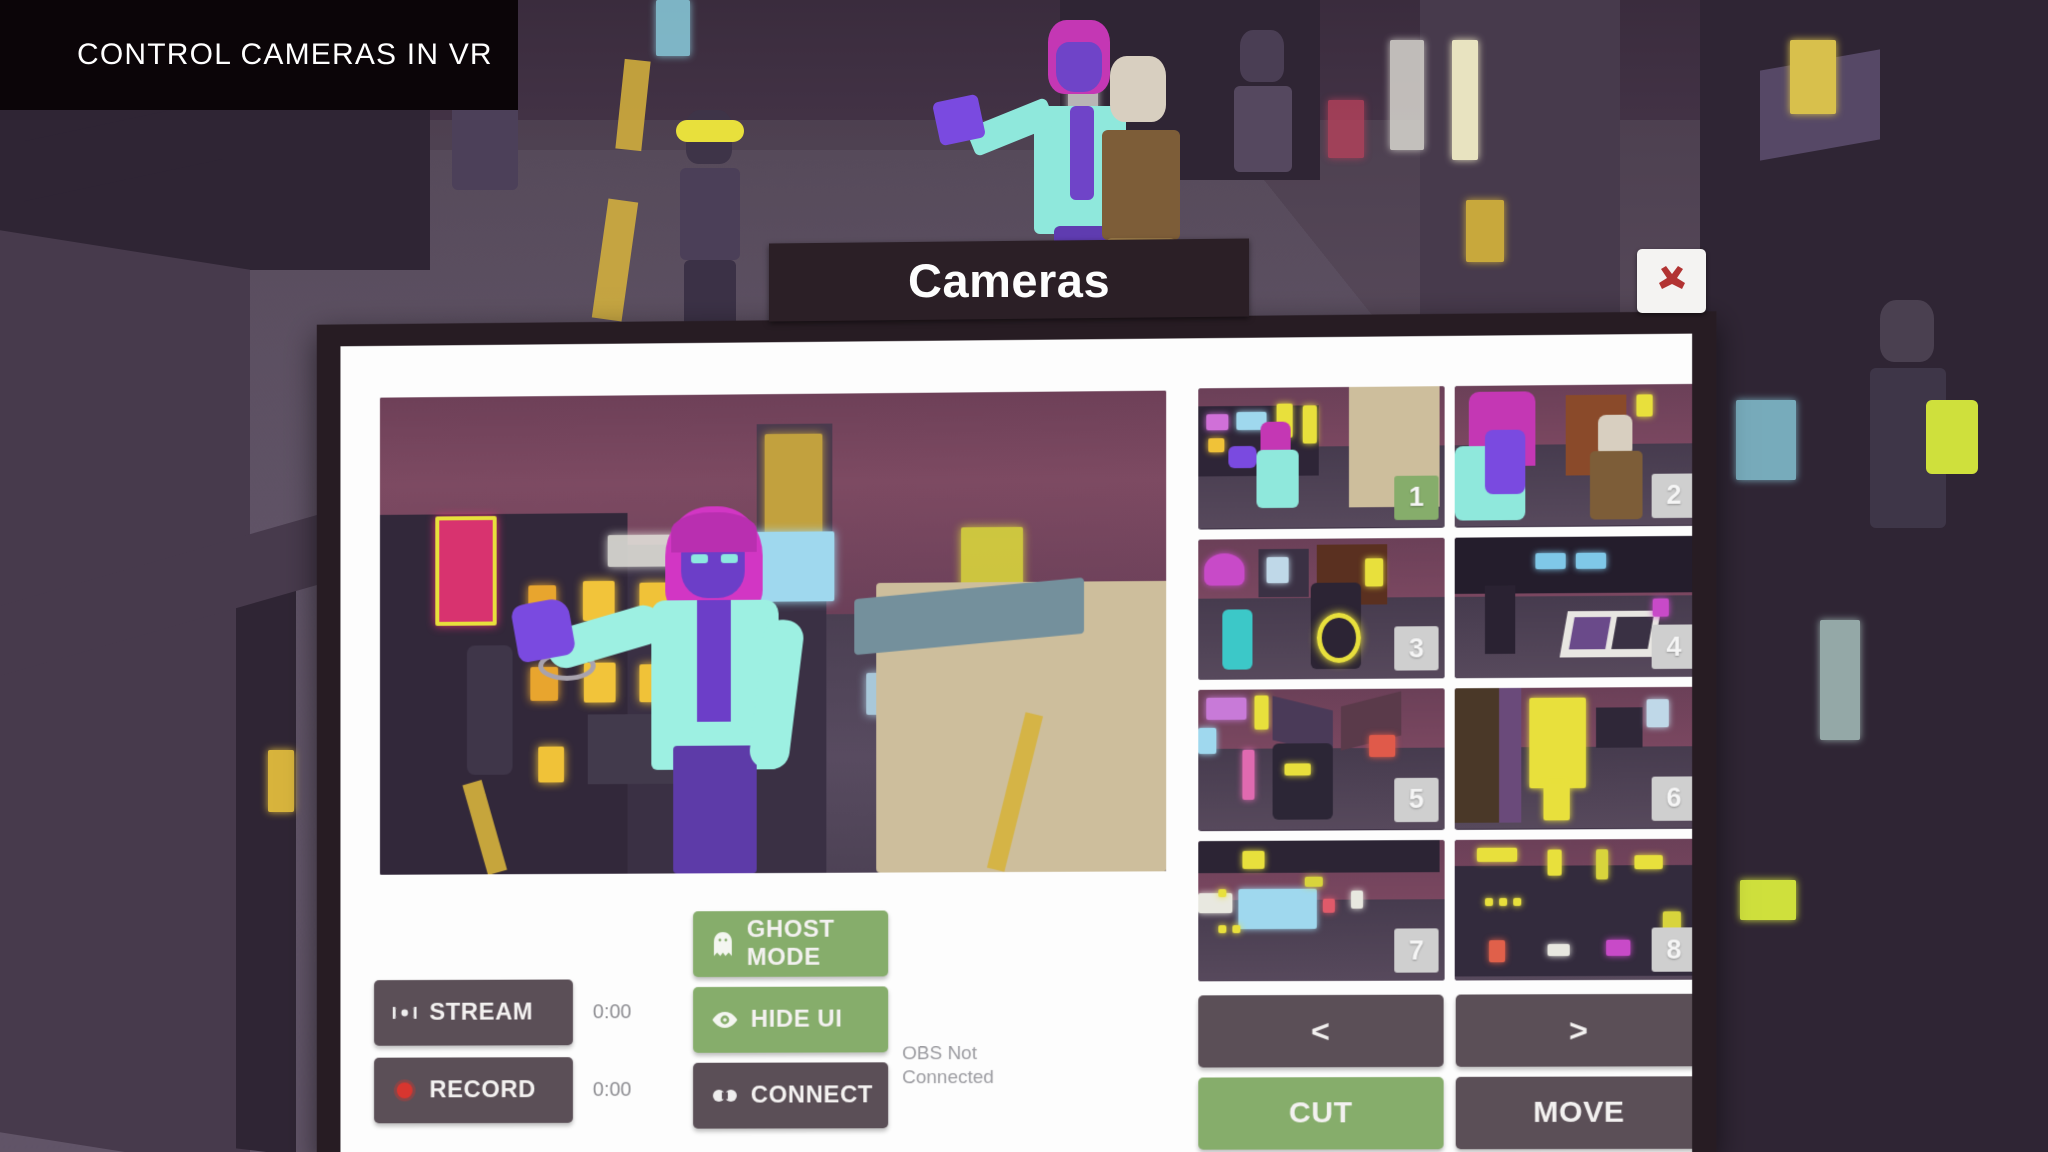  I want to click on ghost-mode-button: GHOST MODE, so click(791, 944).